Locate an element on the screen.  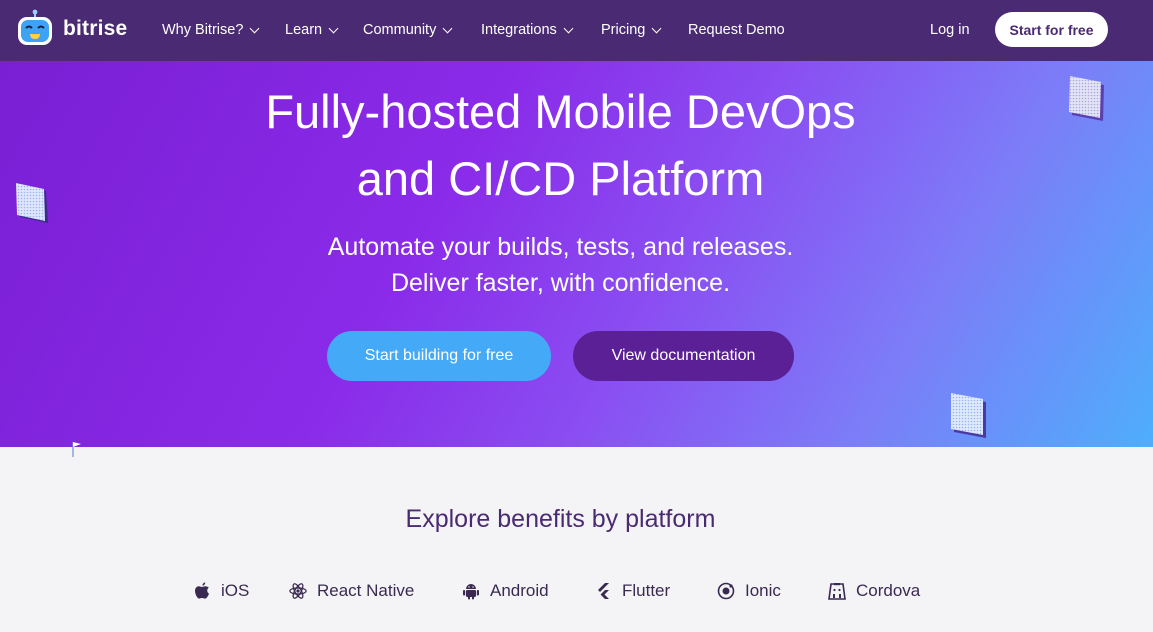
login-link: Log in is located at coordinates (950, 30).